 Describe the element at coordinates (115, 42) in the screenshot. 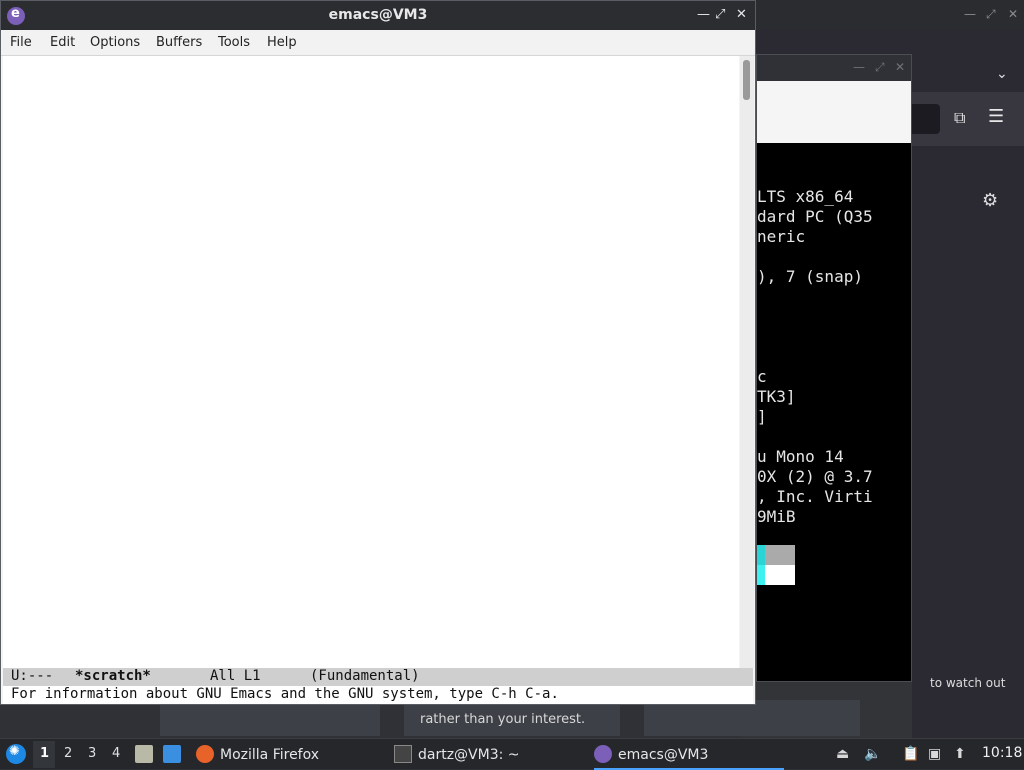

I see `menu-options: Options` at that location.